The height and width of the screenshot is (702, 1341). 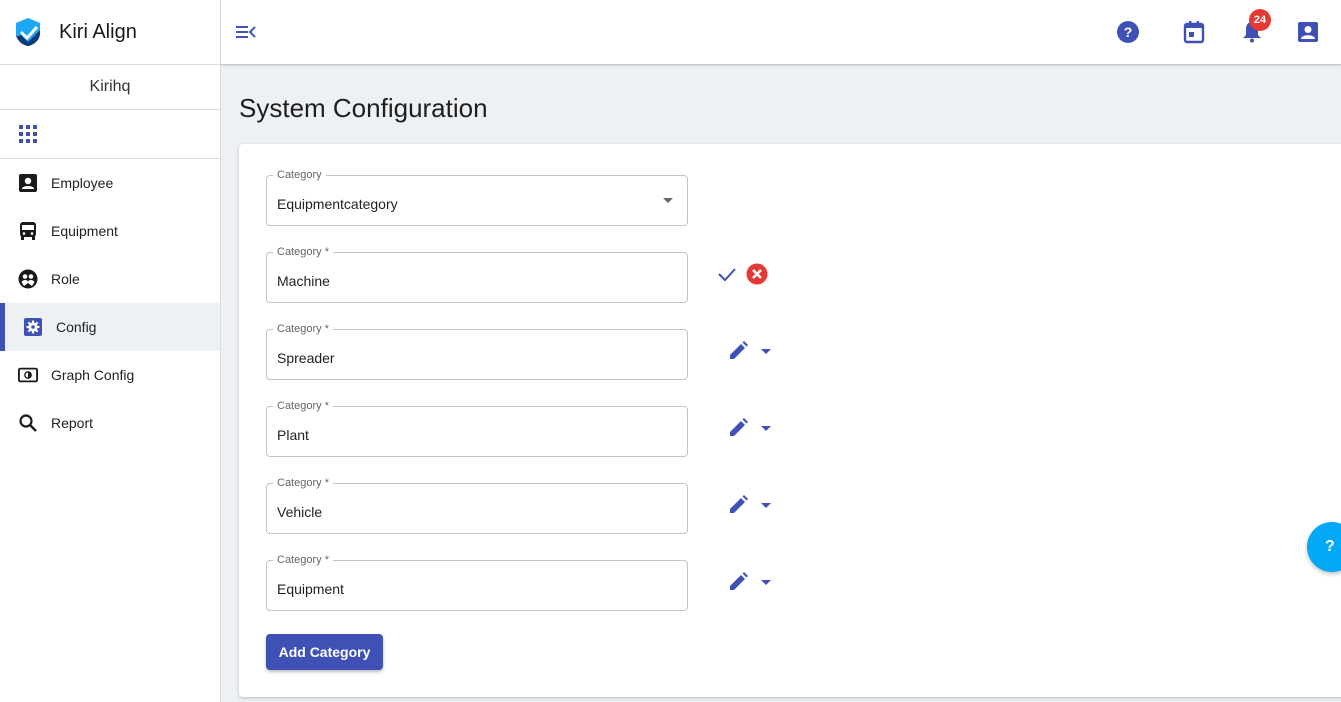 What do you see at coordinates (300, 512) in the screenshot?
I see `input-value: Vehicle` at bounding box center [300, 512].